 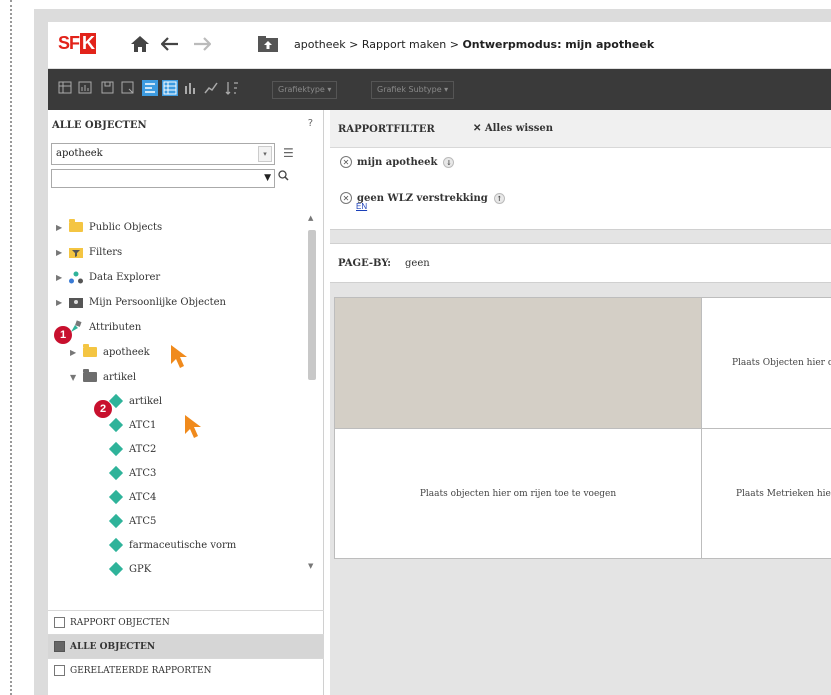 What do you see at coordinates (310, 123) in the screenshot?
I see `help-icon: ?` at bounding box center [310, 123].